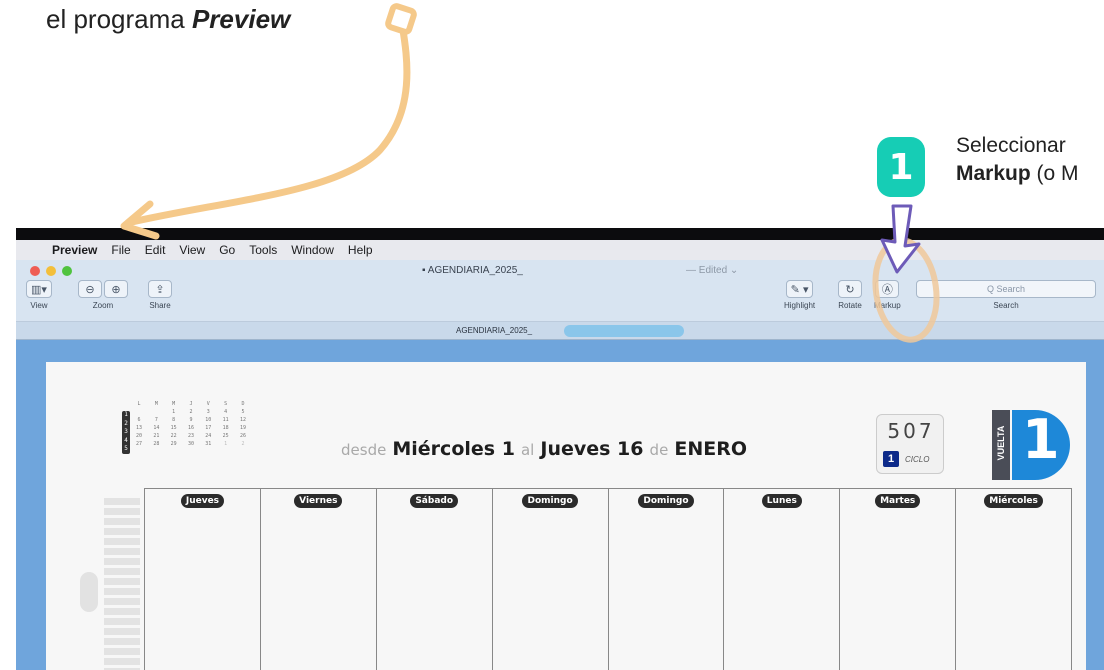 The height and width of the screenshot is (670, 1104). Describe the element at coordinates (434, 501) in the screenshot. I see `day-label: Sábado` at that location.